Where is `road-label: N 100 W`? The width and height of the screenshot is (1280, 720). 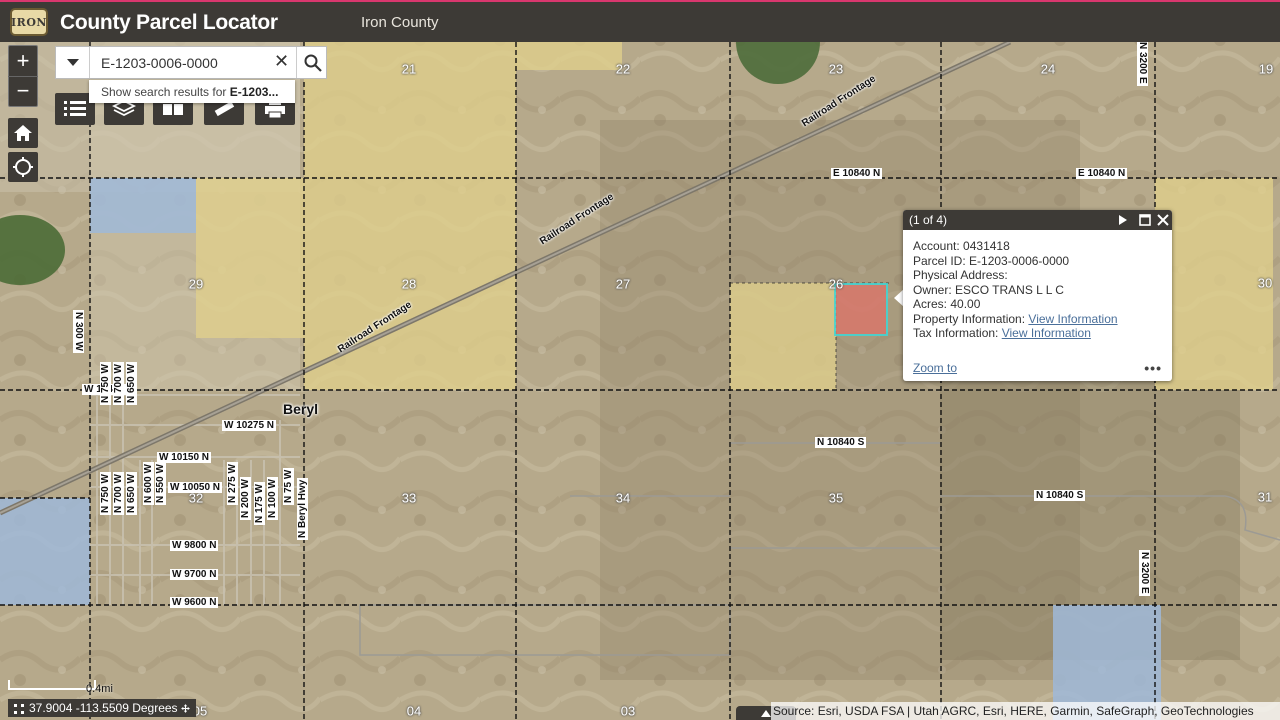 road-label: N 100 W is located at coordinates (272, 498).